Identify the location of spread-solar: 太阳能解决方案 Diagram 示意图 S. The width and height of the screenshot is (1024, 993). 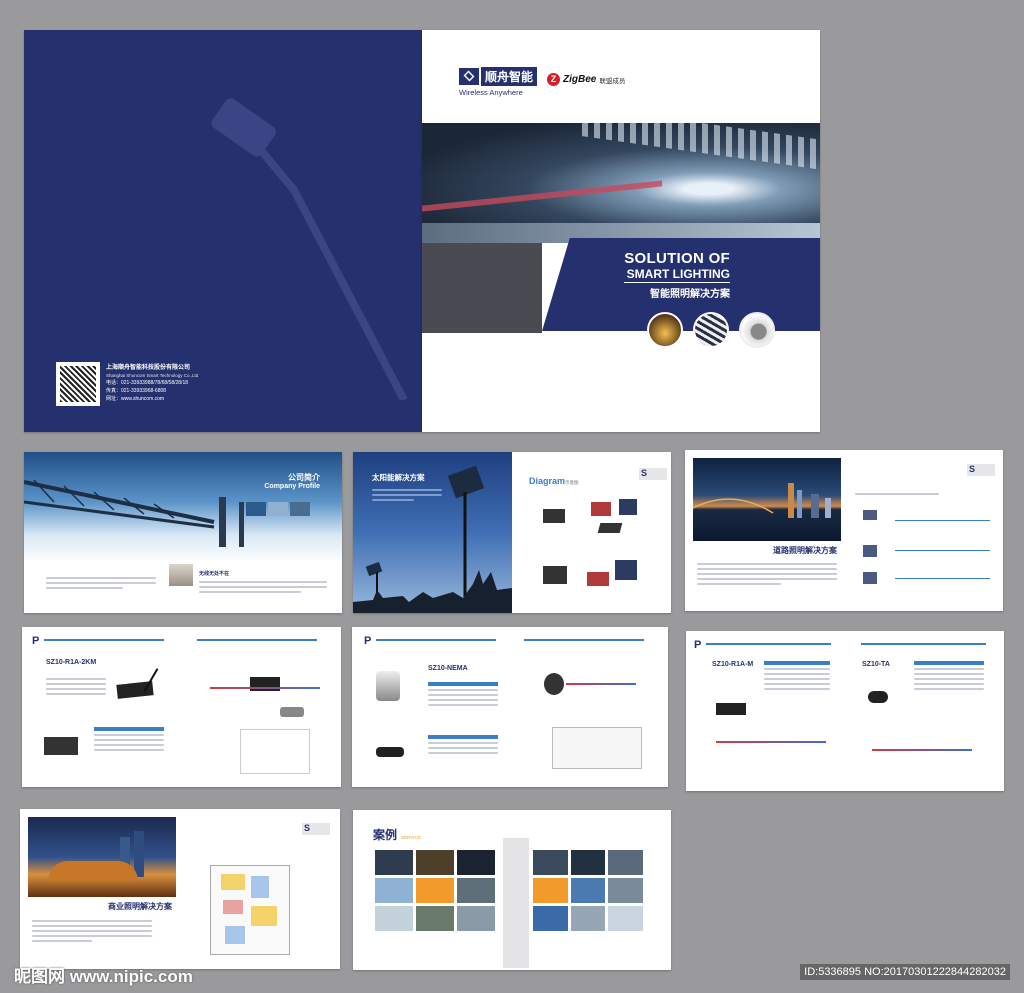
(512, 532).